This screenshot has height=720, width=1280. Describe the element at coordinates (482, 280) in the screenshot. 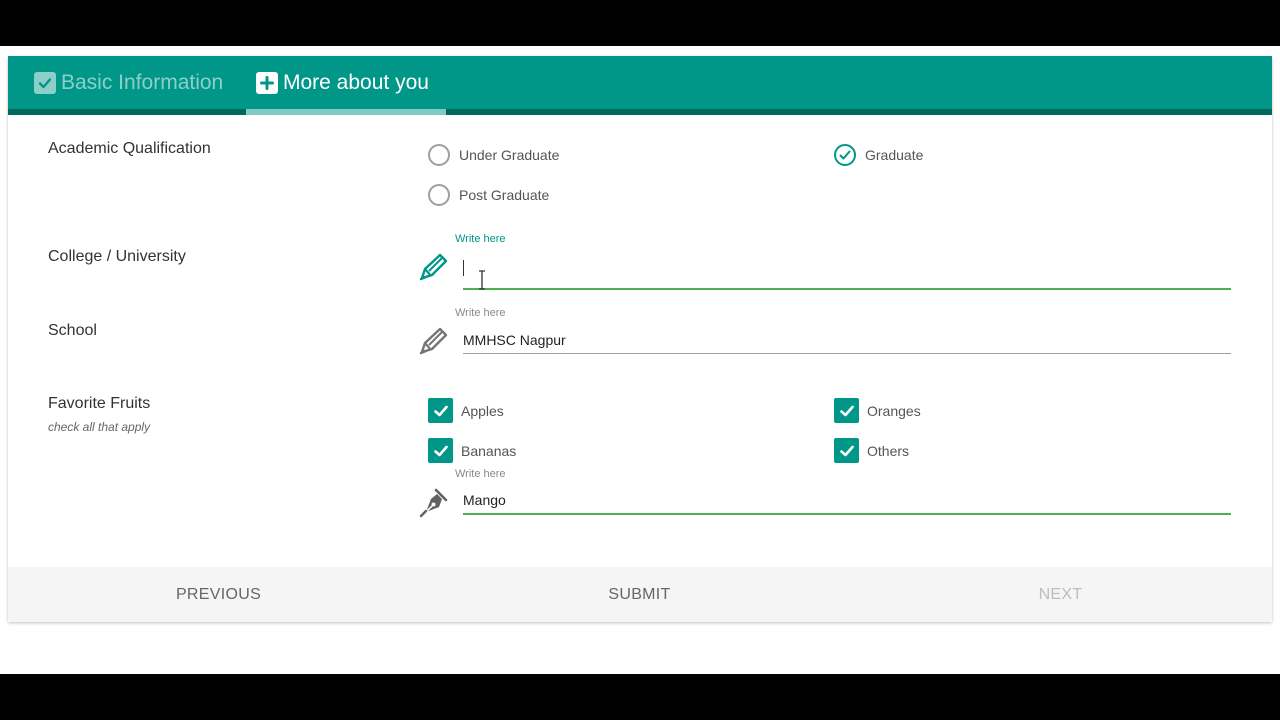

I see `ibeam-cursor-icon` at that location.